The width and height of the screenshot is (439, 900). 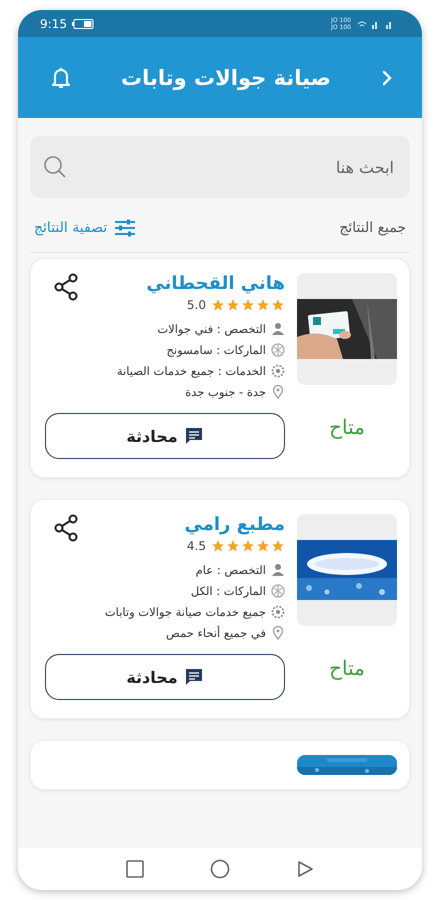 I want to click on detail-text: الماركات : الكل, so click(x=228, y=591).